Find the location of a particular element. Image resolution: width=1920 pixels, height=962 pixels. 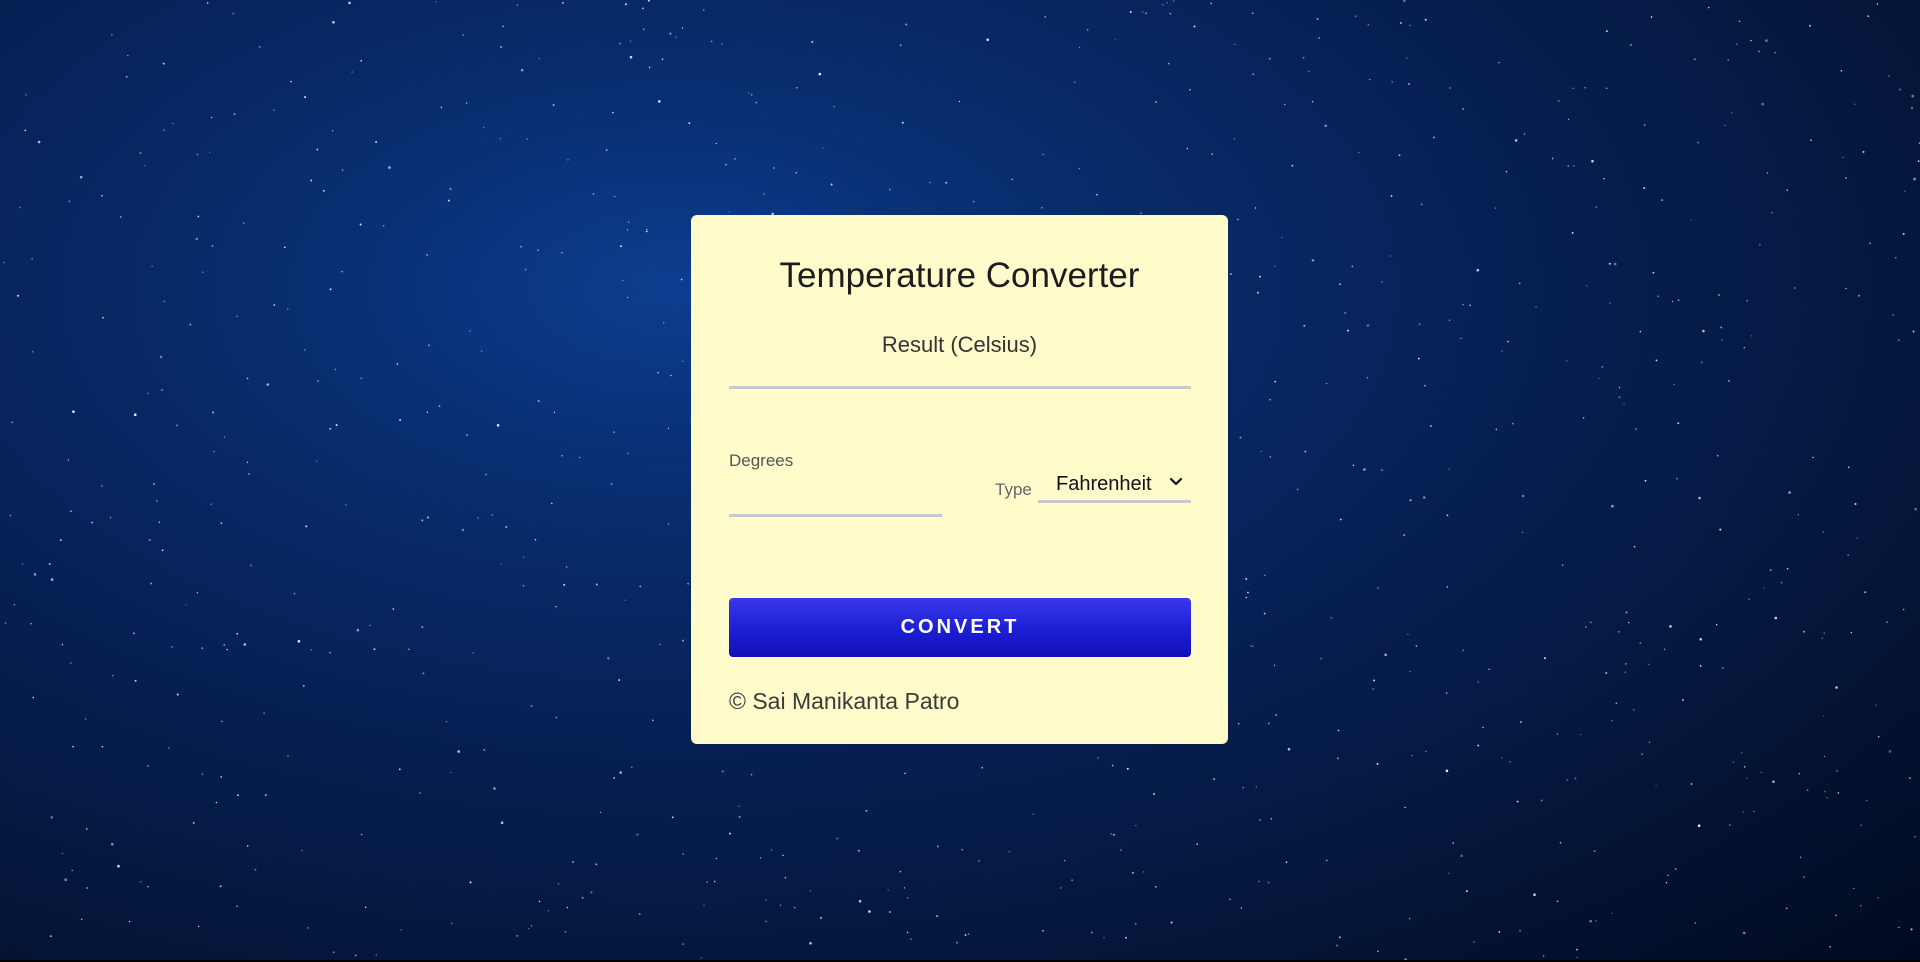

copyright-footer: © Sai Manikanta Patro is located at coordinates (844, 701).